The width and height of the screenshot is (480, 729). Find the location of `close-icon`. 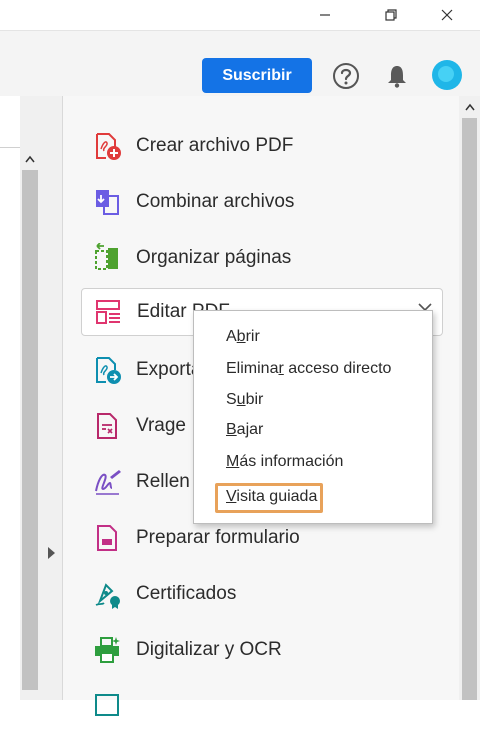

close-icon is located at coordinates (447, 15).